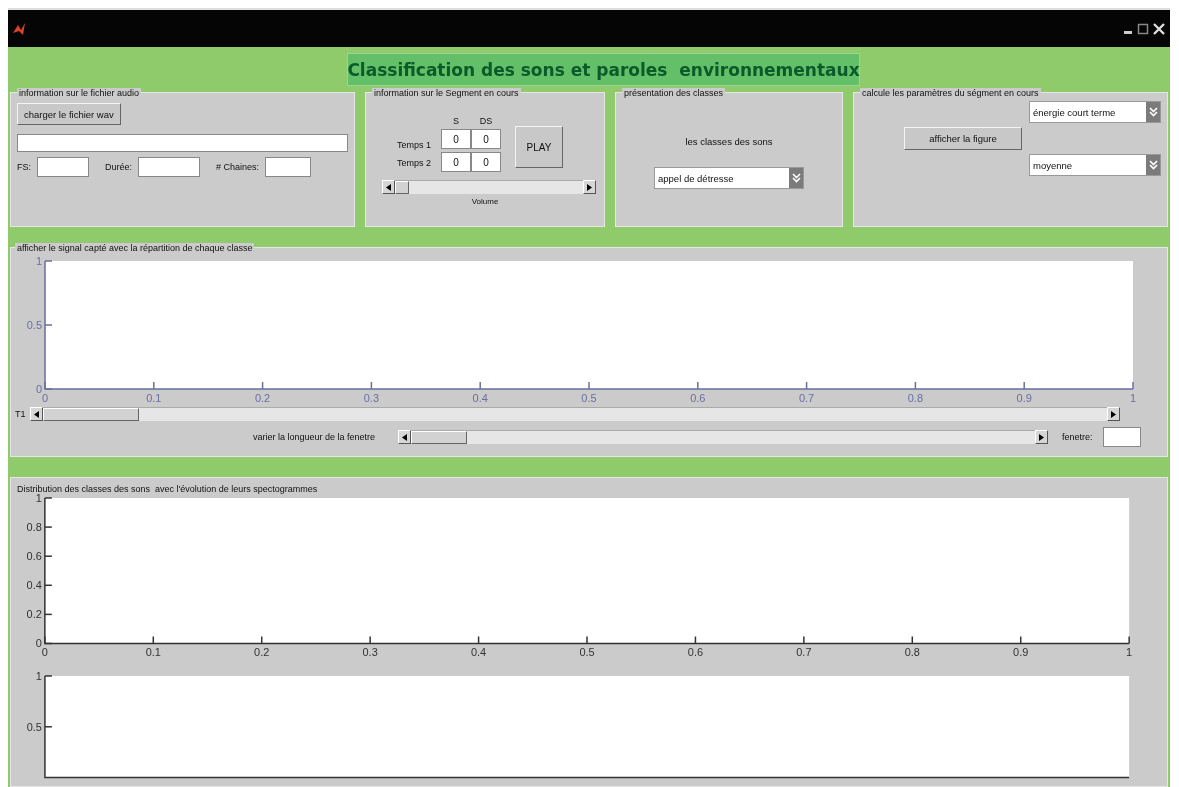 This screenshot has height=787, width=1179. What do you see at coordinates (1143, 28) in the screenshot?
I see `maximize-icon` at bounding box center [1143, 28].